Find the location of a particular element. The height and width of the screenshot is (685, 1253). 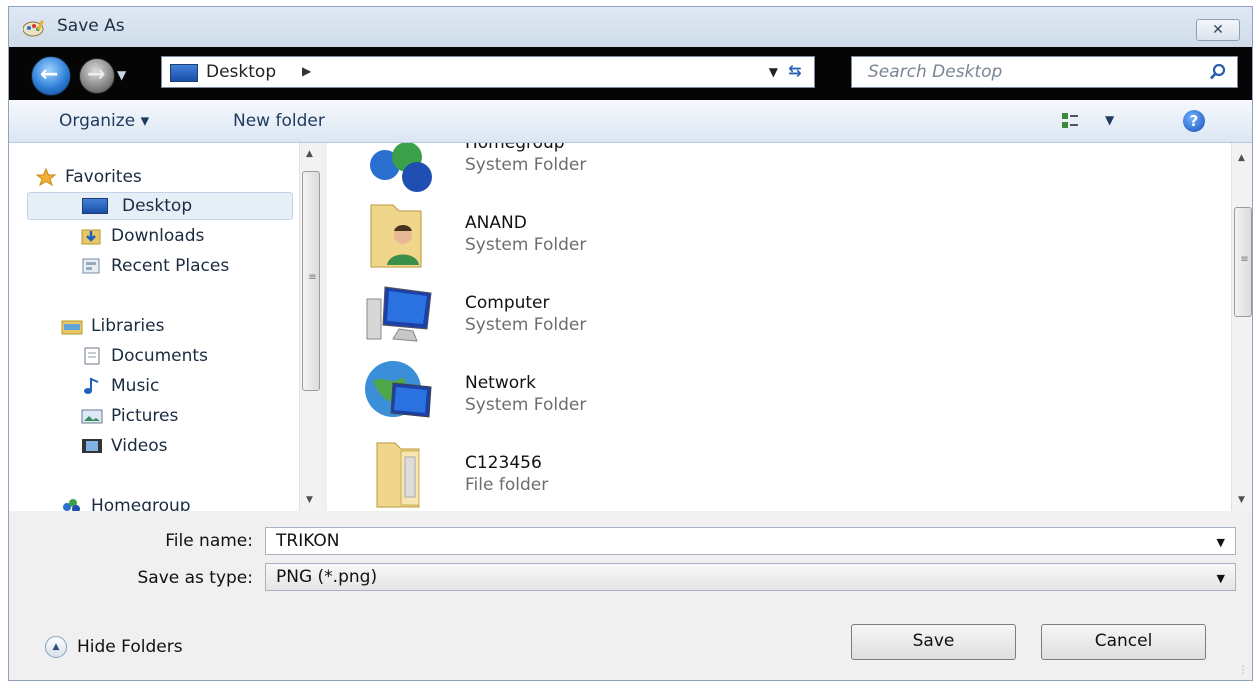

chevron-down-icon: ▼ is located at coordinates (1221, 578).